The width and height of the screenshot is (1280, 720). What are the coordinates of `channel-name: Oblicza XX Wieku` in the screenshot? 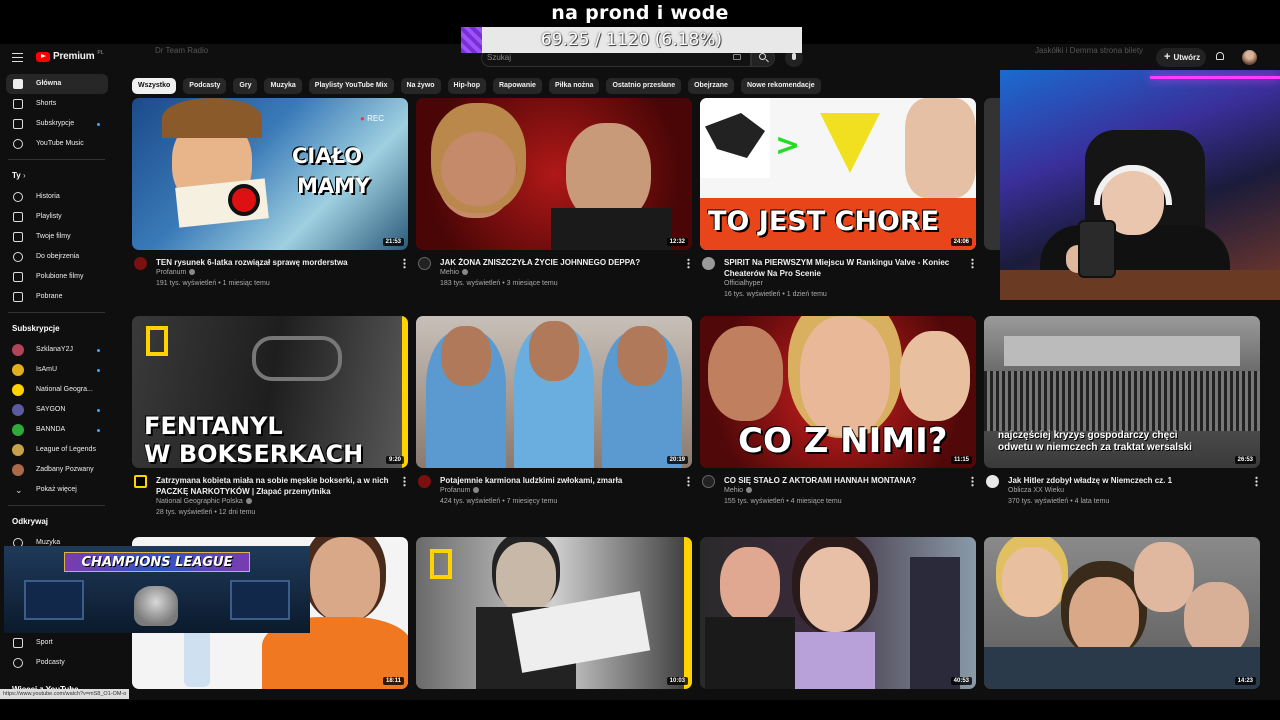 It's located at (1036, 490).